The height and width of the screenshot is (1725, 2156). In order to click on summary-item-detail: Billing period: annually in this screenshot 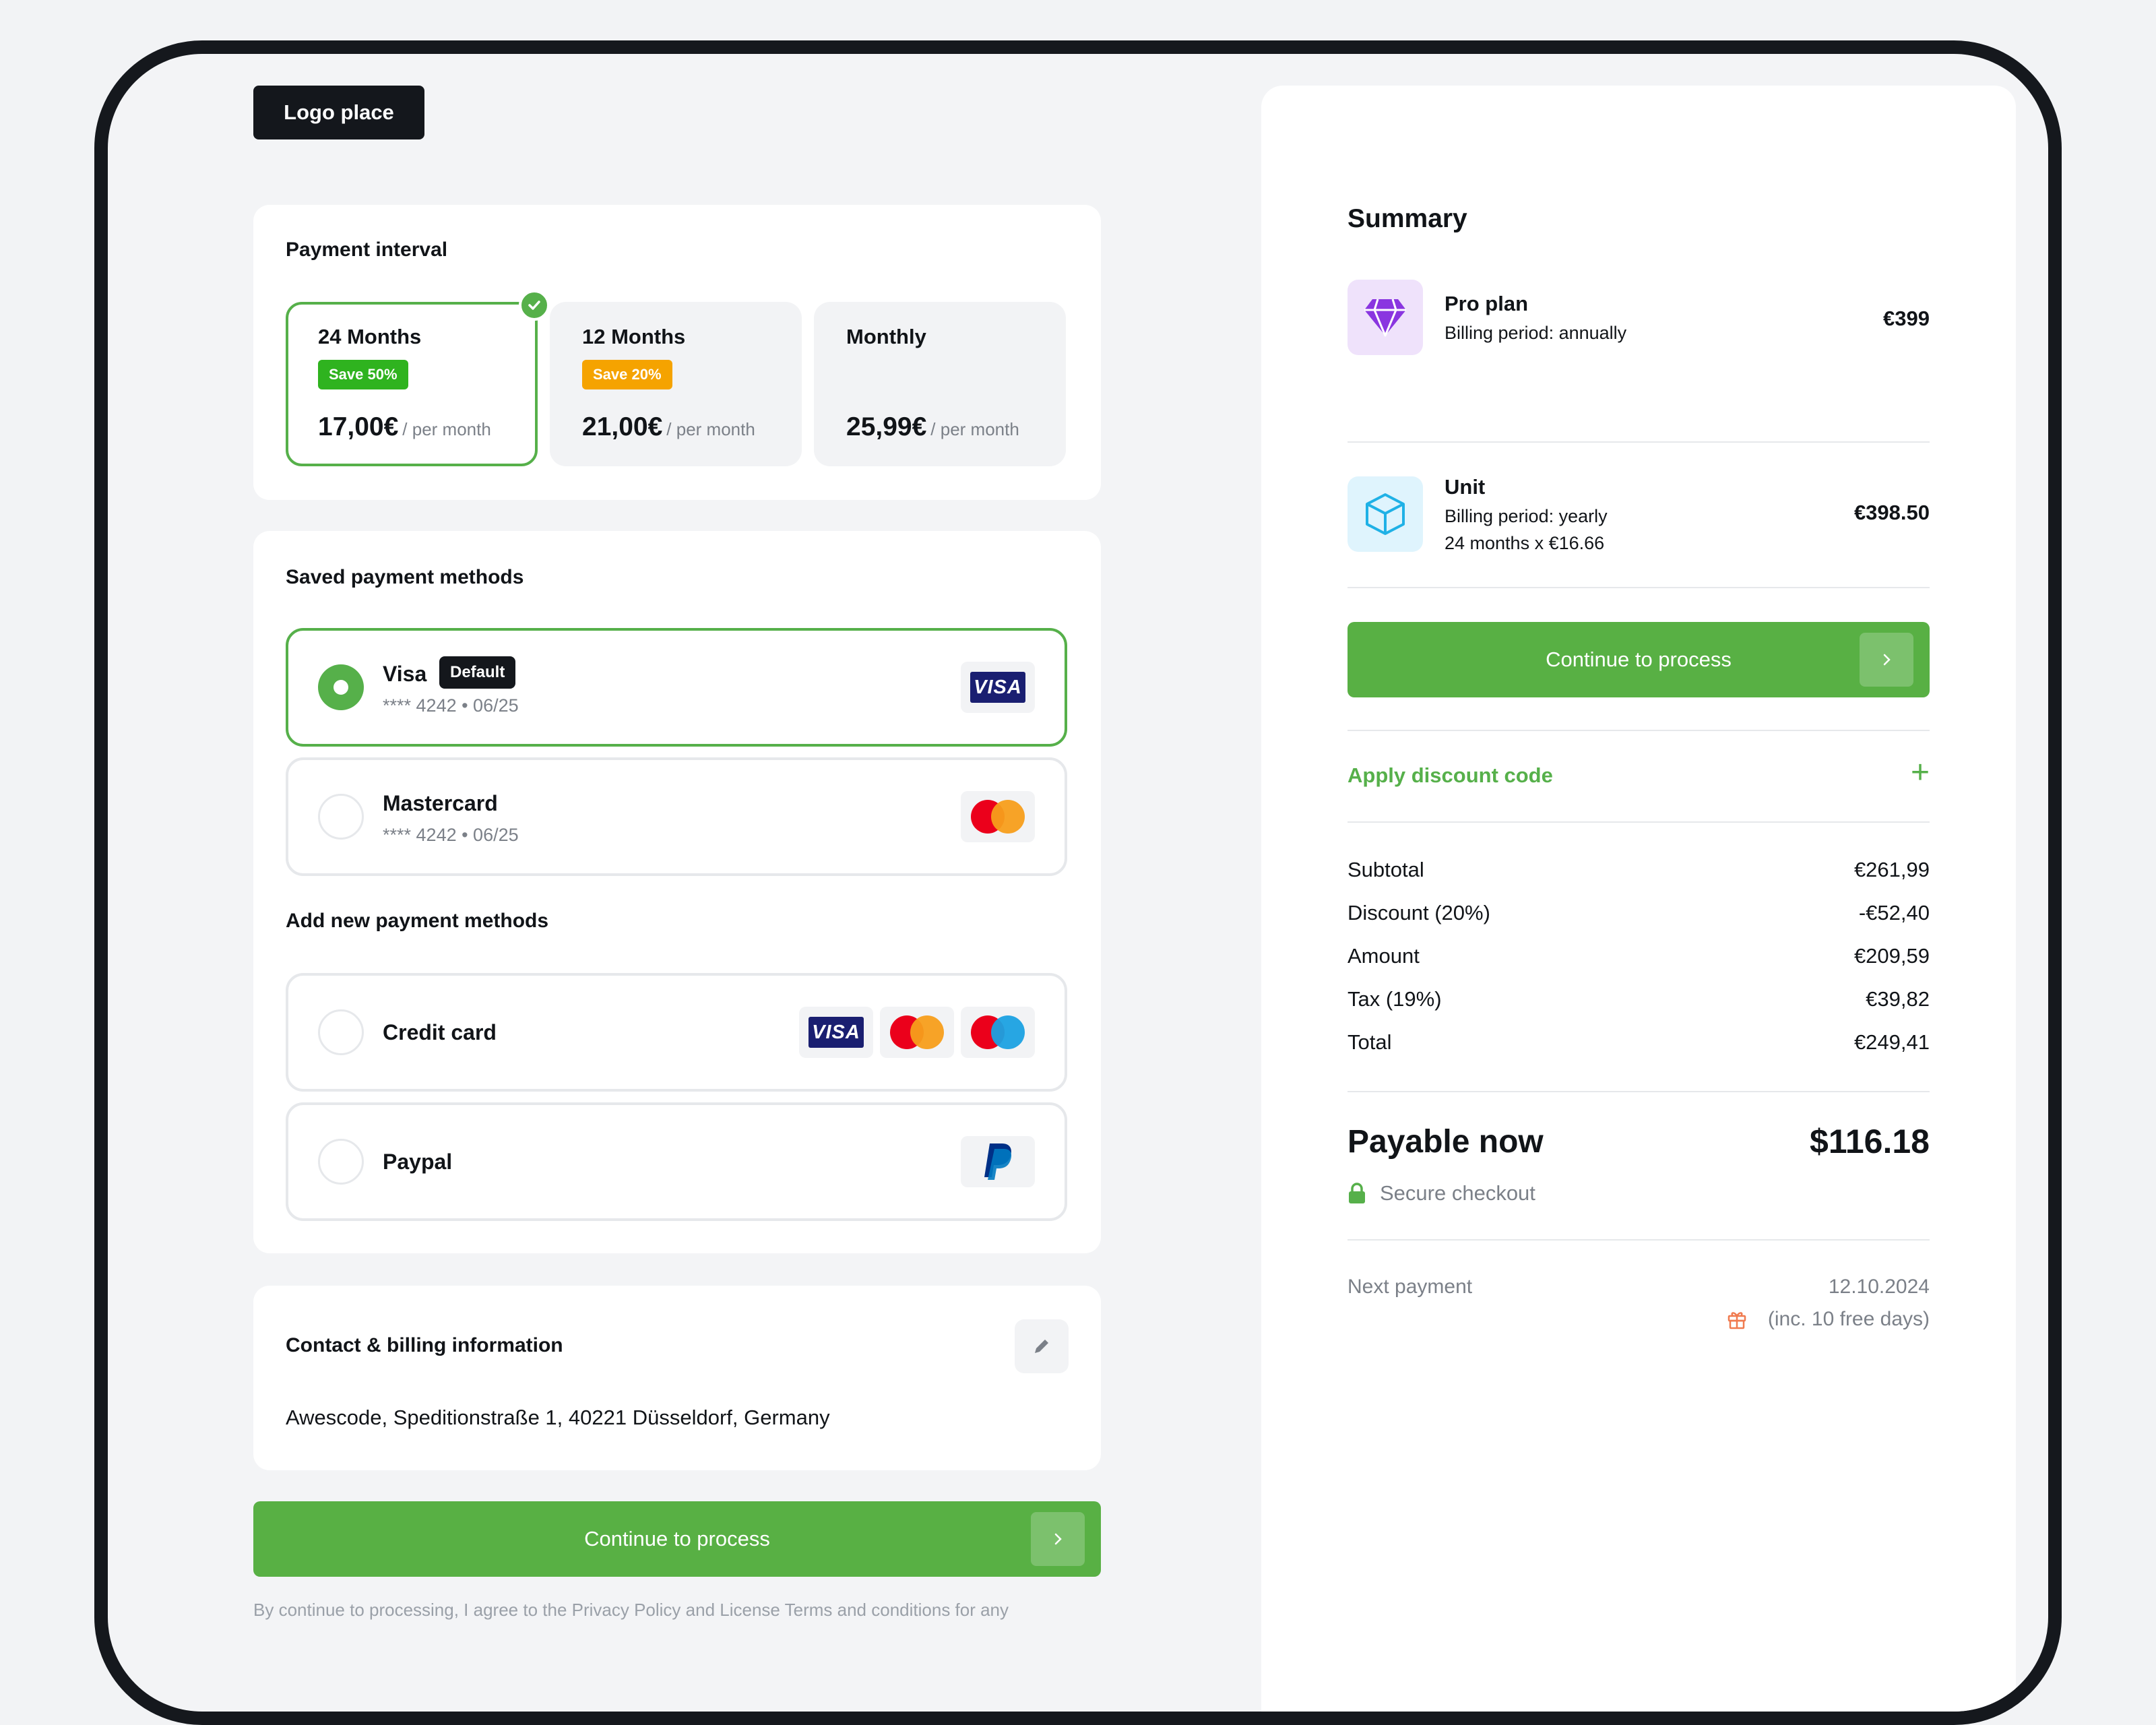, I will do `click(1536, 333)`.